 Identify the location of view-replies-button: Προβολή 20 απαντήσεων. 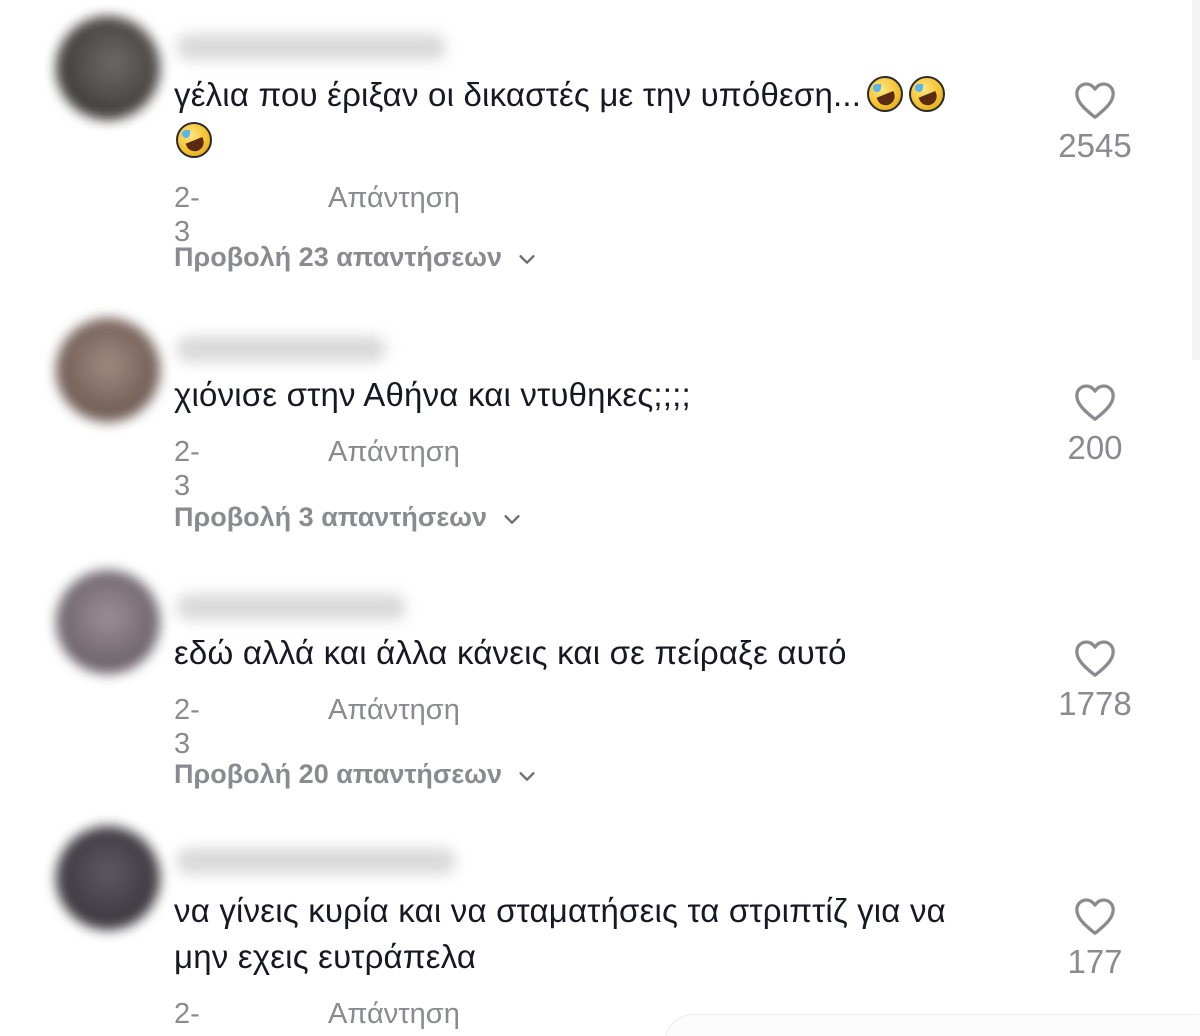
(356, 774).